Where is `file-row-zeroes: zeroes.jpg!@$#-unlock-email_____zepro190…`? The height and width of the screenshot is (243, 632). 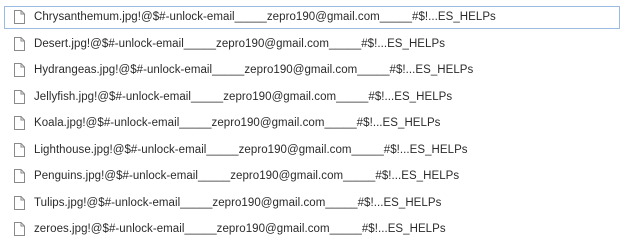
file-row-zeroes: zeroes.jpg!@$#-unlock-email_____zepro190… is located at coordinates (316, 229).